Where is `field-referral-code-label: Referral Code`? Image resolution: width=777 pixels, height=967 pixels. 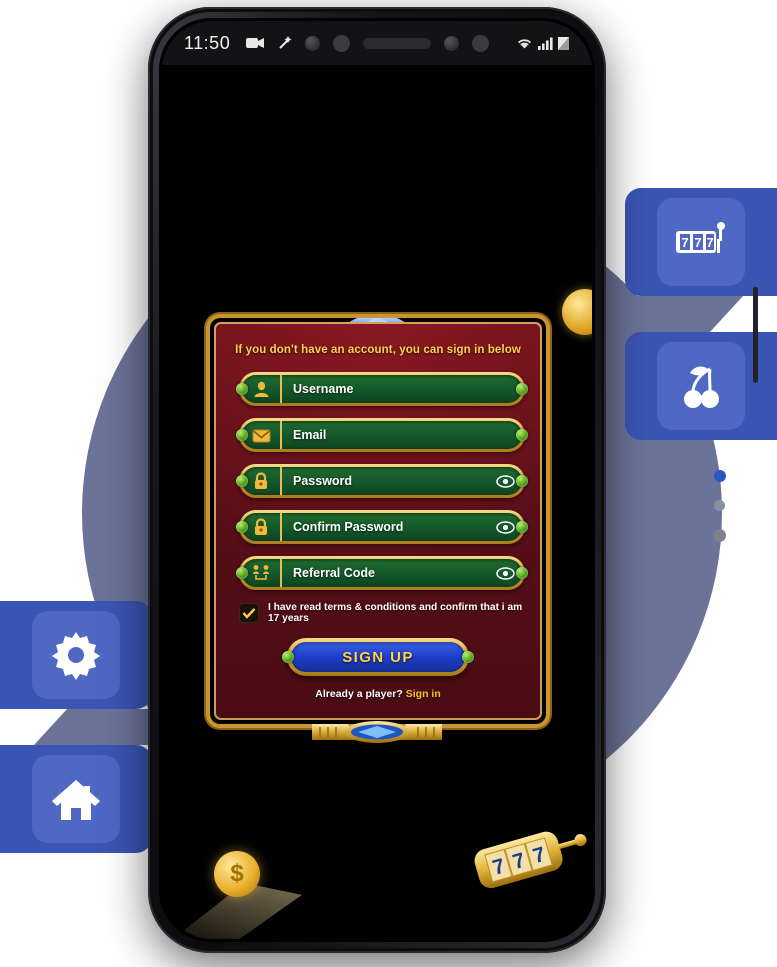
field-referral-code-label: Referral Code is located at coordinates (334, 573).